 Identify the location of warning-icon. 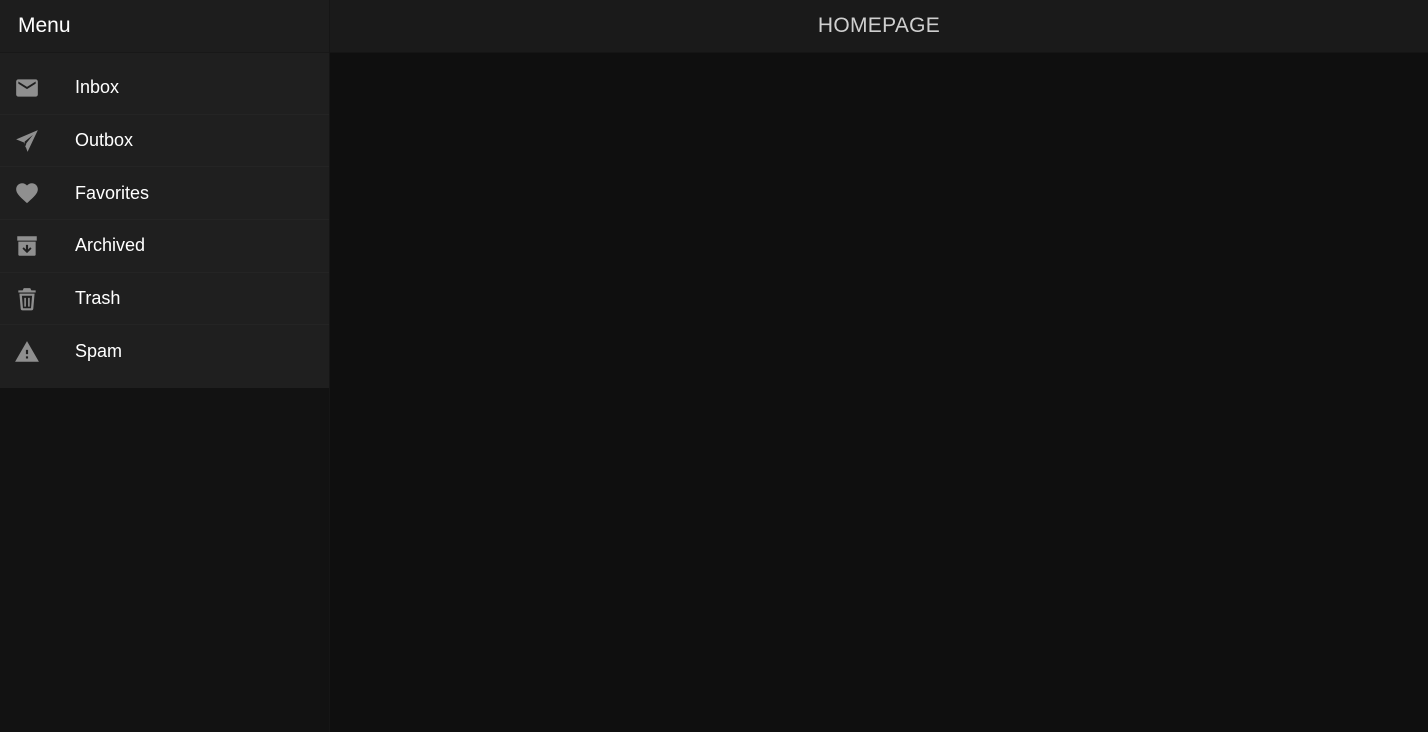
(37, 351).